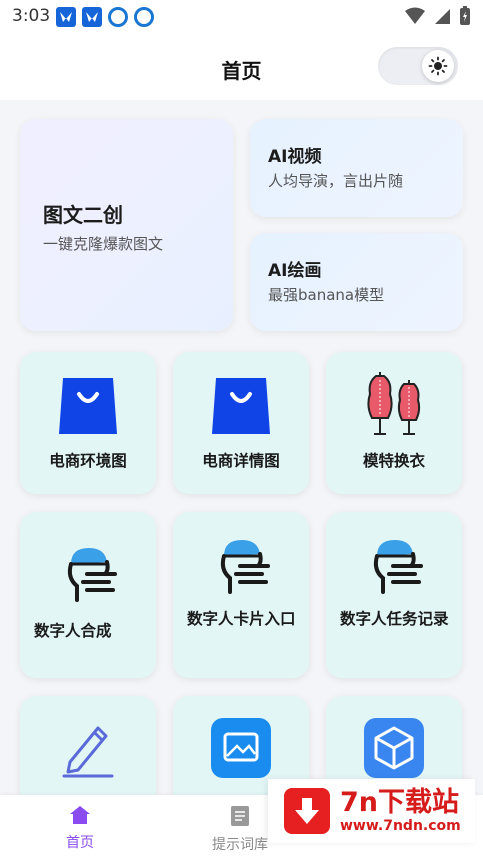 The image size is (483, 859). Describe the element at coordinates (241, 619) in the screenshot. I see `tile-label: 数字人卡片入口` at that location.